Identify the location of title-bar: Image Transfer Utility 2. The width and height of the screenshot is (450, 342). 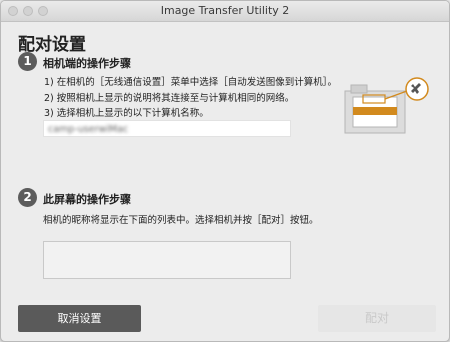
(225, 11).